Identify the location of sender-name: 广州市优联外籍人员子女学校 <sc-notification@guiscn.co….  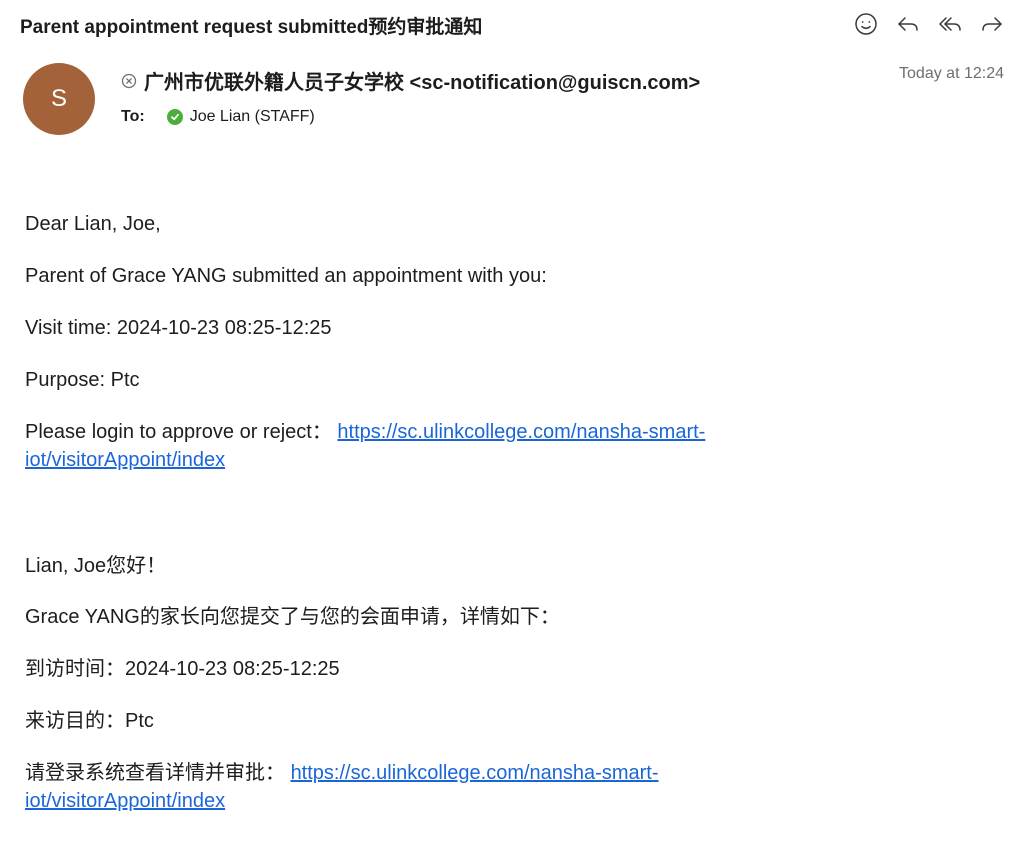
(422, 83).